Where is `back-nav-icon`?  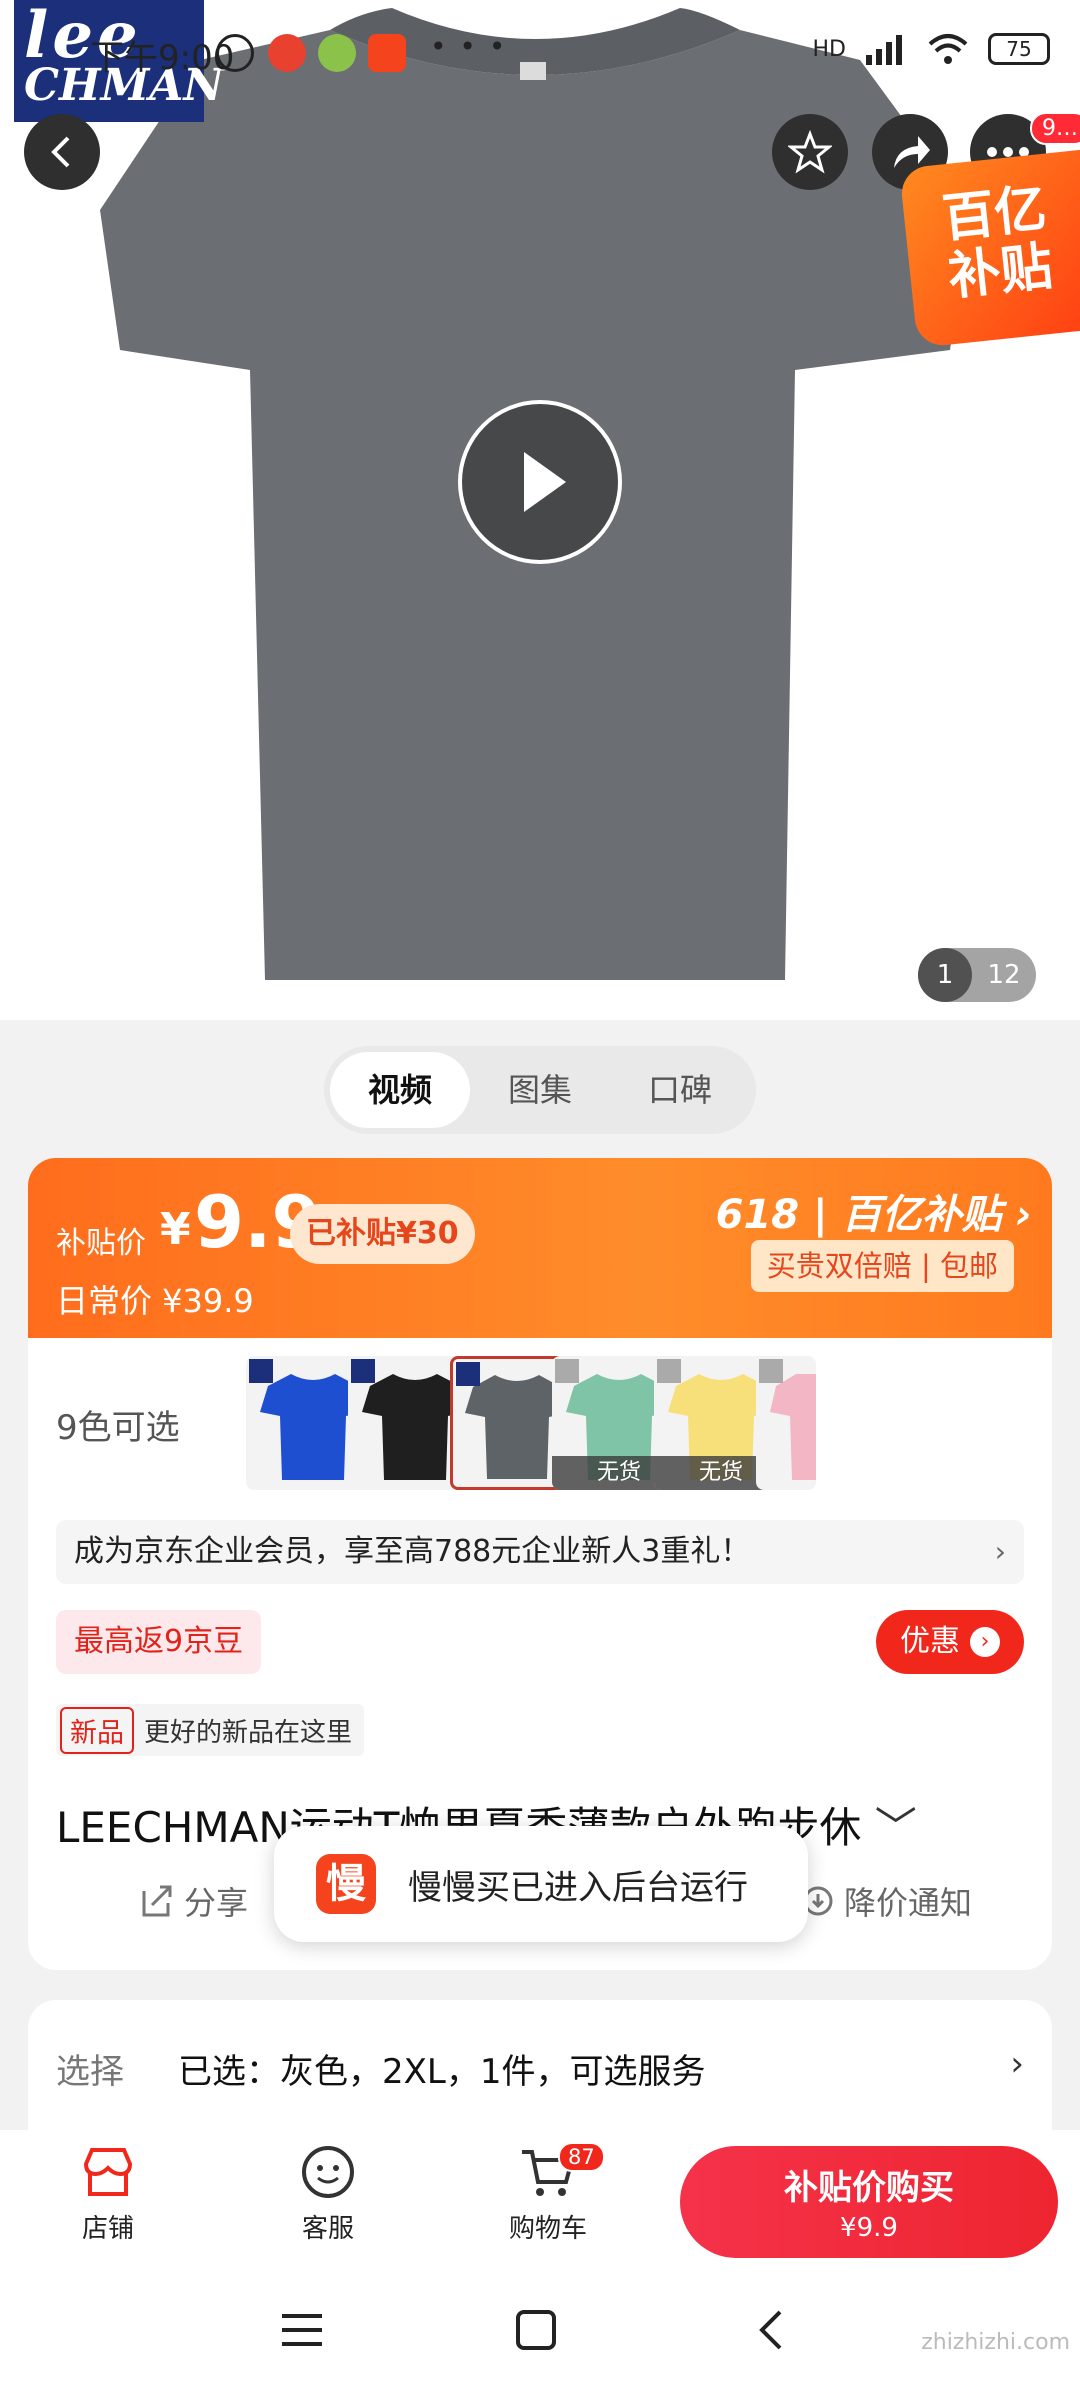
back-nav-icon is located at coordinates (772, 2330).